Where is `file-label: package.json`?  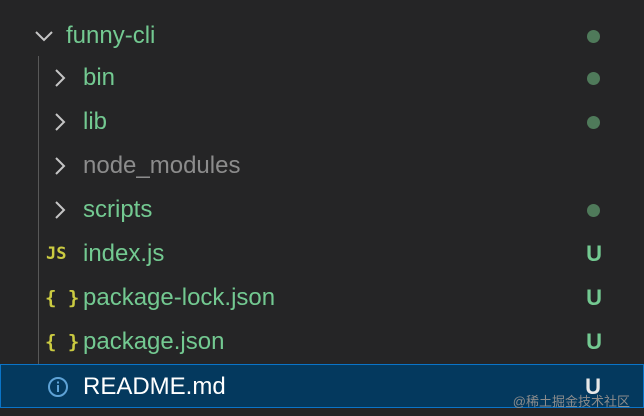
file-label: package.json is located at coordinates (154, 341).